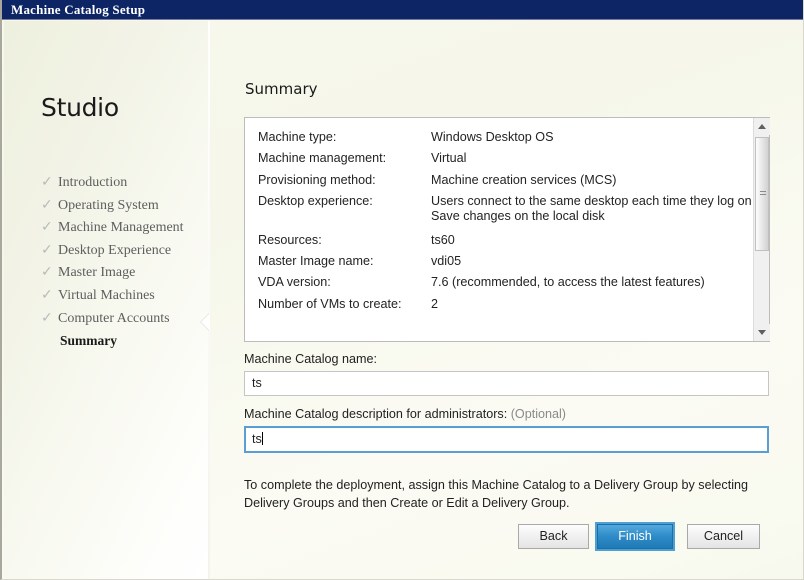 The height and width of the screenshot is (580, 804). What do you see at coordinates (205, 322) in the screenshot?
I see `current-step-pointer-icon` at bounding box center [205, 322].